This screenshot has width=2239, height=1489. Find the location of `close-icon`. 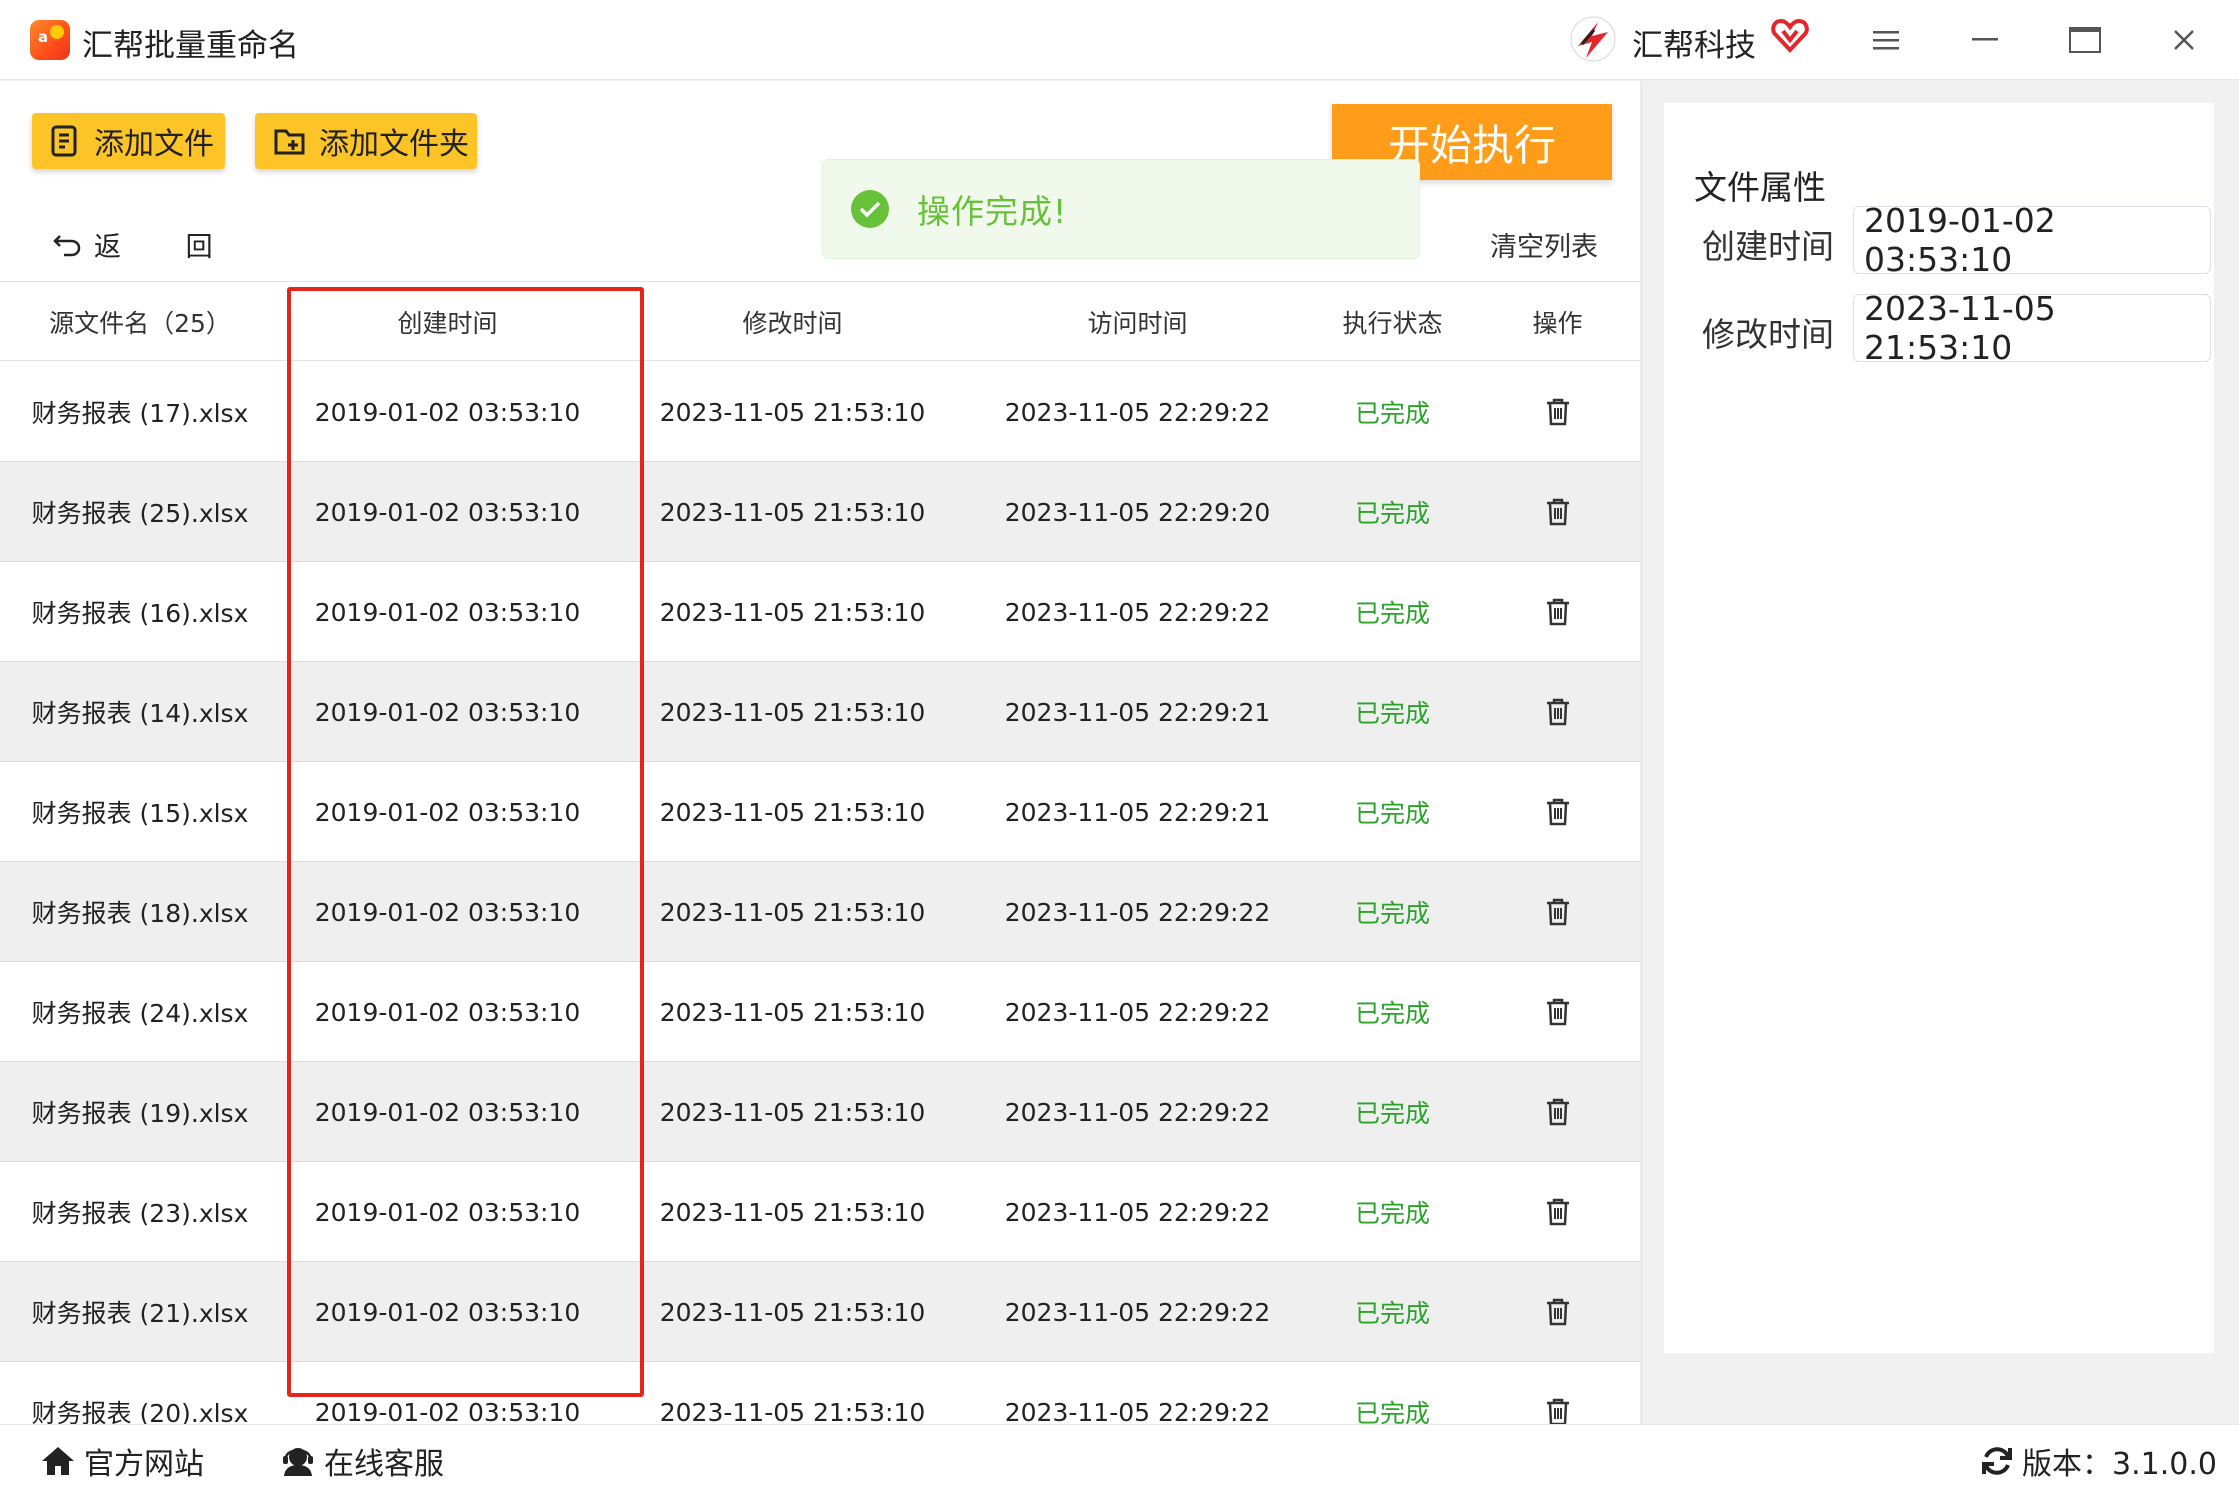

close-icon is located at coordinates (2184, 40).